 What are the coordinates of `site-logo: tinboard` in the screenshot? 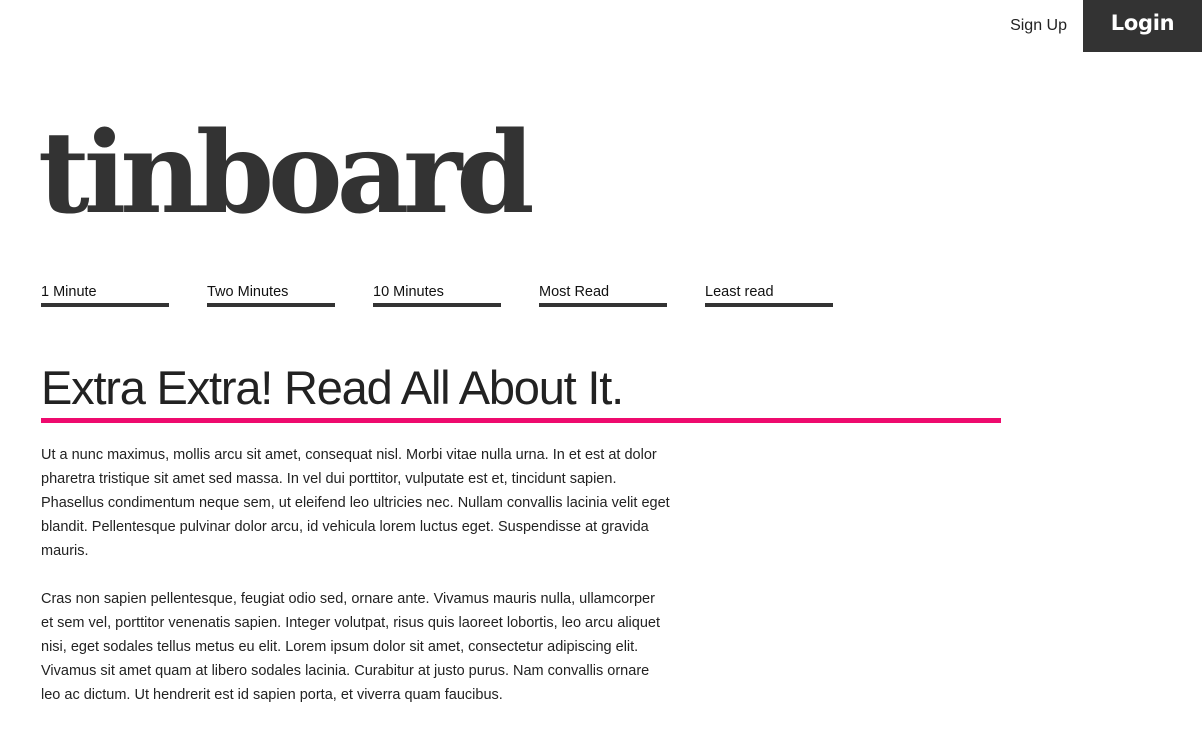 It's located at (286, 174).